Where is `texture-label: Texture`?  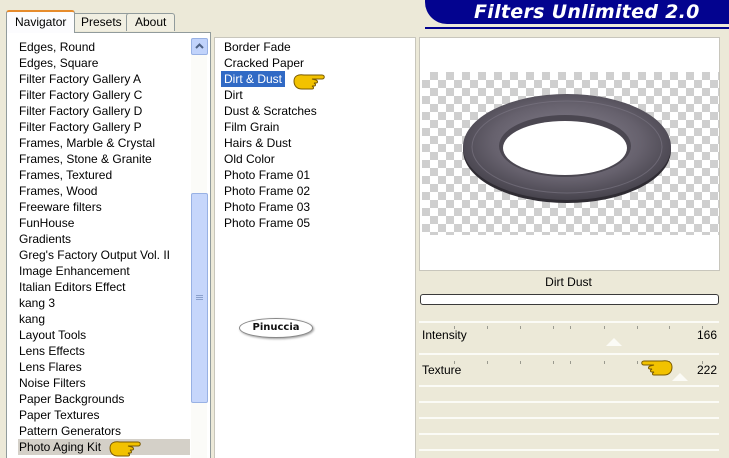
texture-label: Texture is located at coordinates (442, 370).